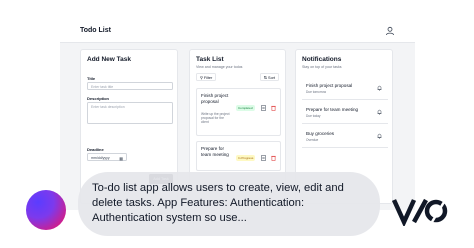 Image resolution: width=474 pixels, height=248 pixels. I want to click on sort-icon: ⇅, so click(265, 78).